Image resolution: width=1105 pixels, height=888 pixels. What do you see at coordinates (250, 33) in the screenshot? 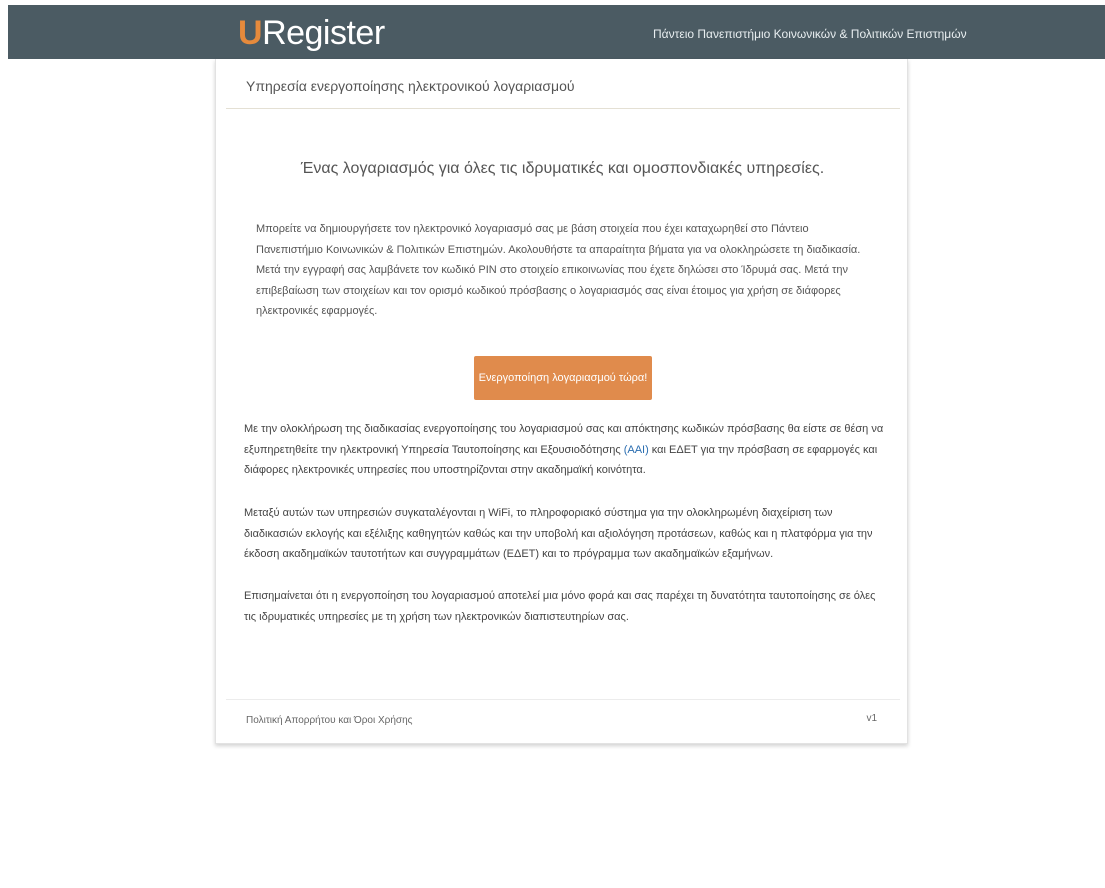
I see `brand-initial: U` at bounding box center [250, 33].